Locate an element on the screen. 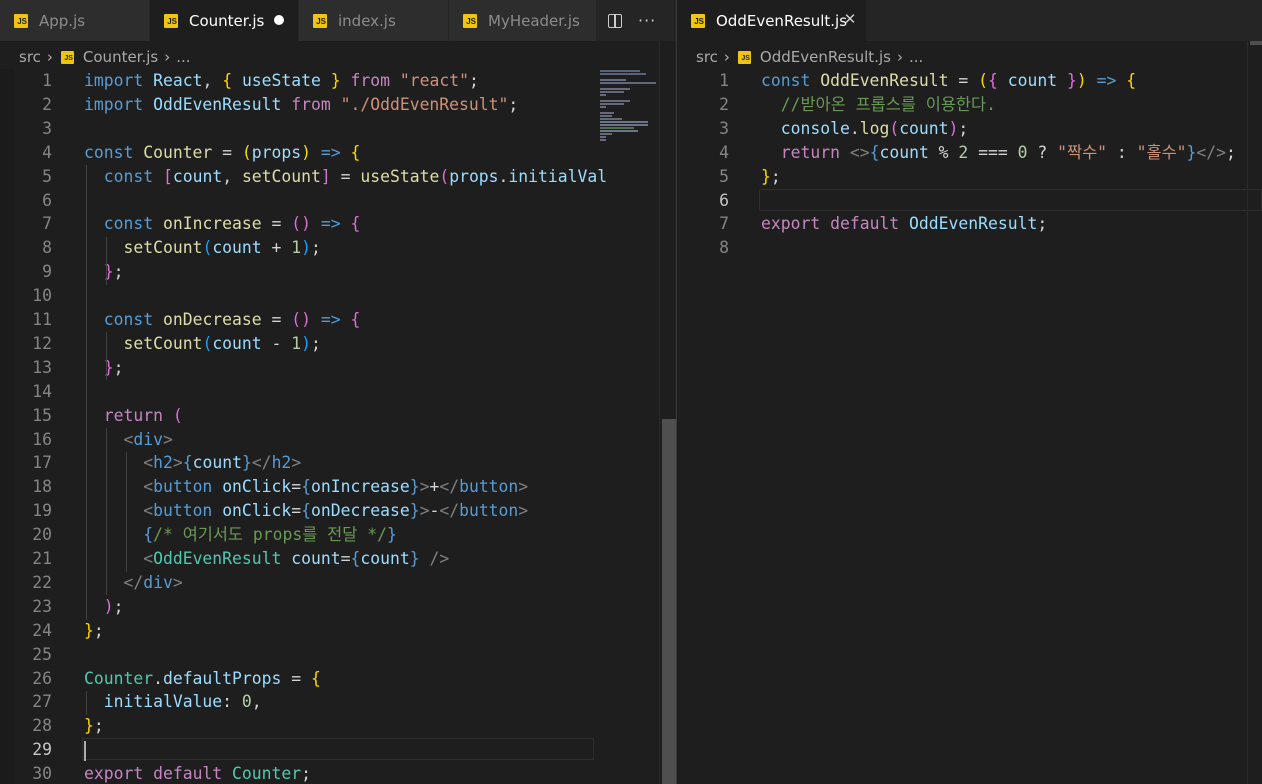  code-line: 8 setCount(count + 1); is located at coordinates (338, 248).